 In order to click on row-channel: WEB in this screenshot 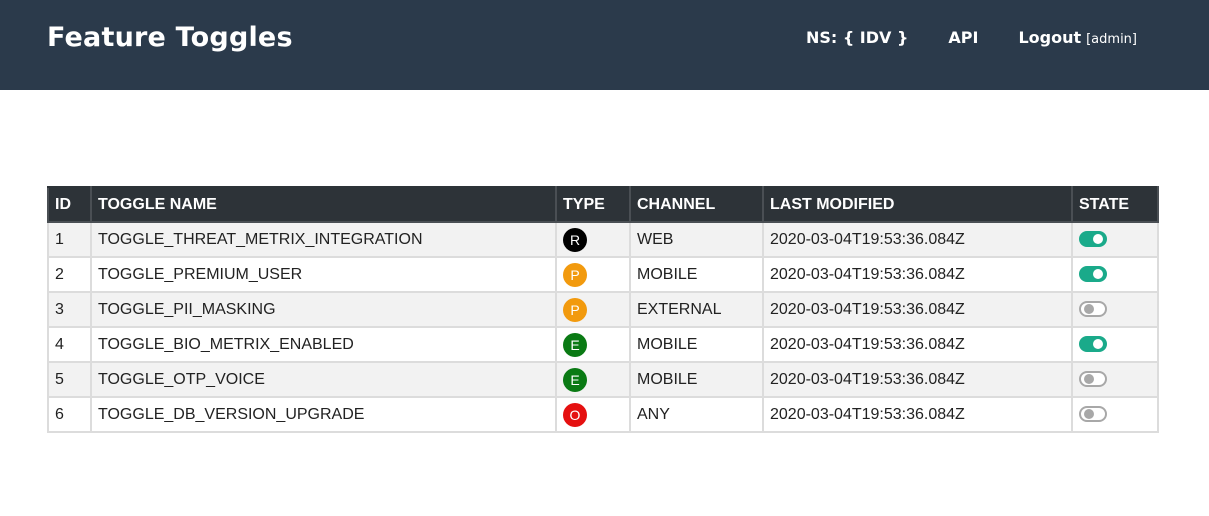, I will do `click(696, 239)`.